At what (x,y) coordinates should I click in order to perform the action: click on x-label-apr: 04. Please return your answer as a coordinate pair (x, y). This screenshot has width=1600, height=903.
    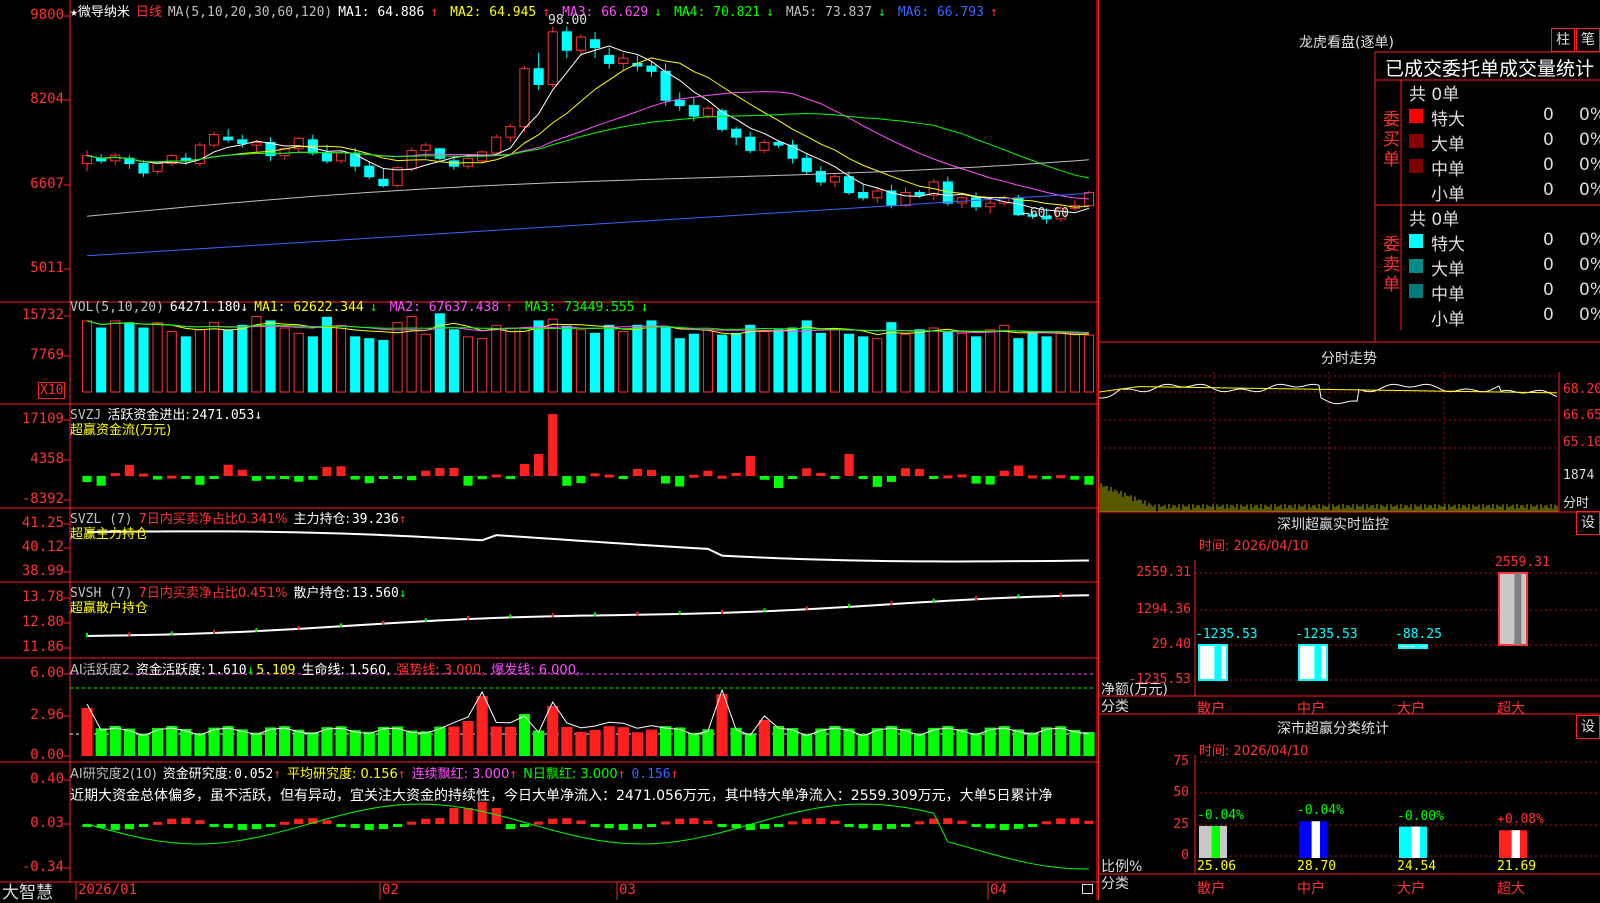
    Looking at the image, I should click on (998, 890).